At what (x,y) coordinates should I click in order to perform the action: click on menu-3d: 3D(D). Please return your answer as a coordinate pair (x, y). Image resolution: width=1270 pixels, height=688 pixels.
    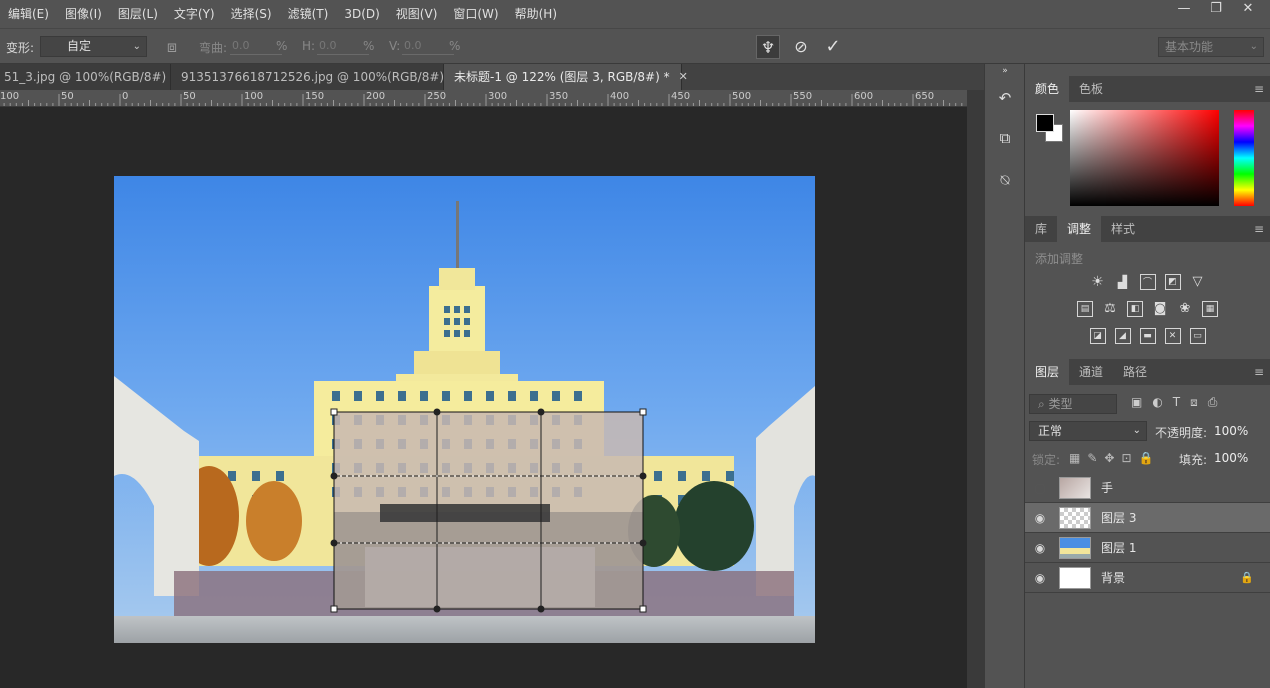
    Looking at the image, I should click on (361, 14).